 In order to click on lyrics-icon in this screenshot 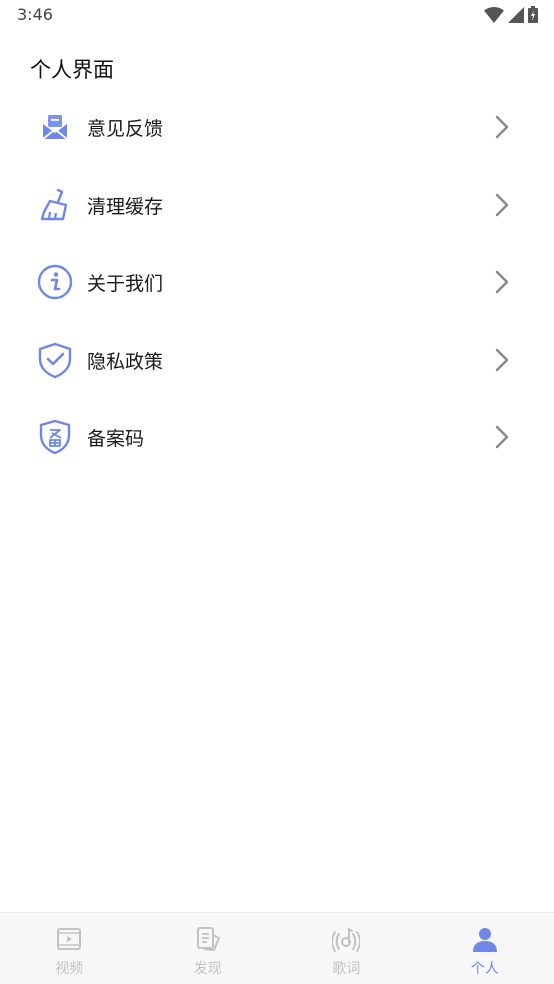, I will do `click(346, 939)`.